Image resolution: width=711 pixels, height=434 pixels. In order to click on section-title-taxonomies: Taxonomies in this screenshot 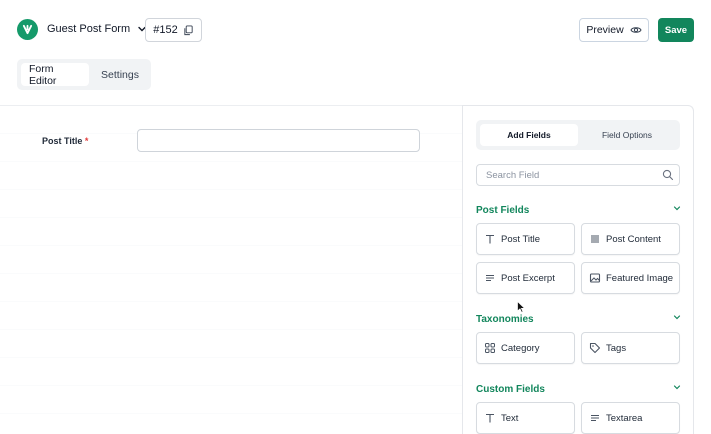, I will do `click(505, 319)`.